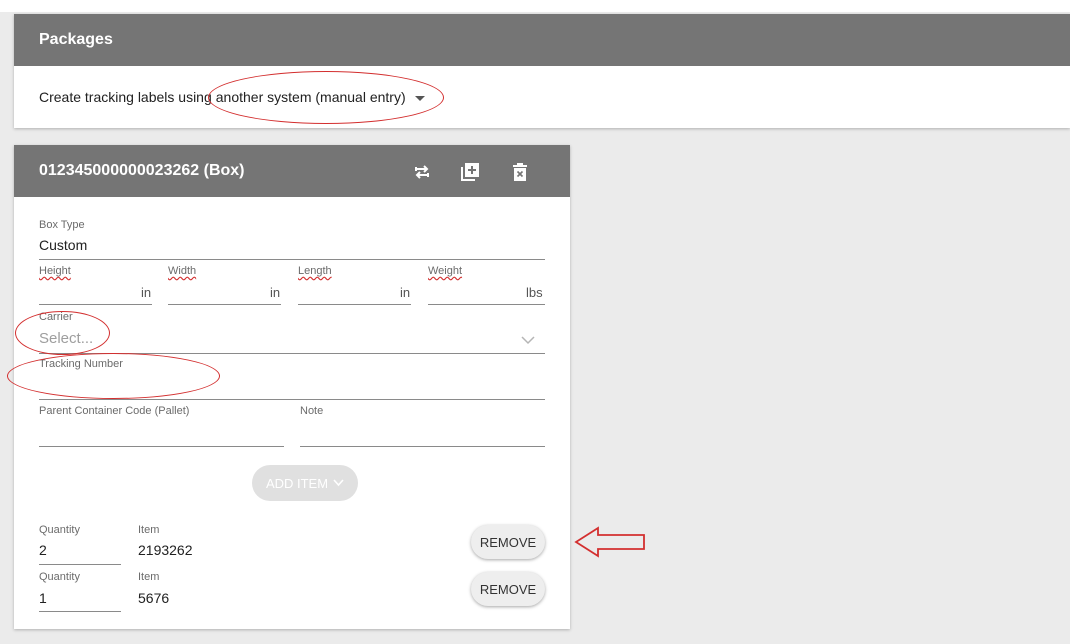 This screenshot has width=1070, height=644. I want to click on width-unit: in, so click(275, 292).